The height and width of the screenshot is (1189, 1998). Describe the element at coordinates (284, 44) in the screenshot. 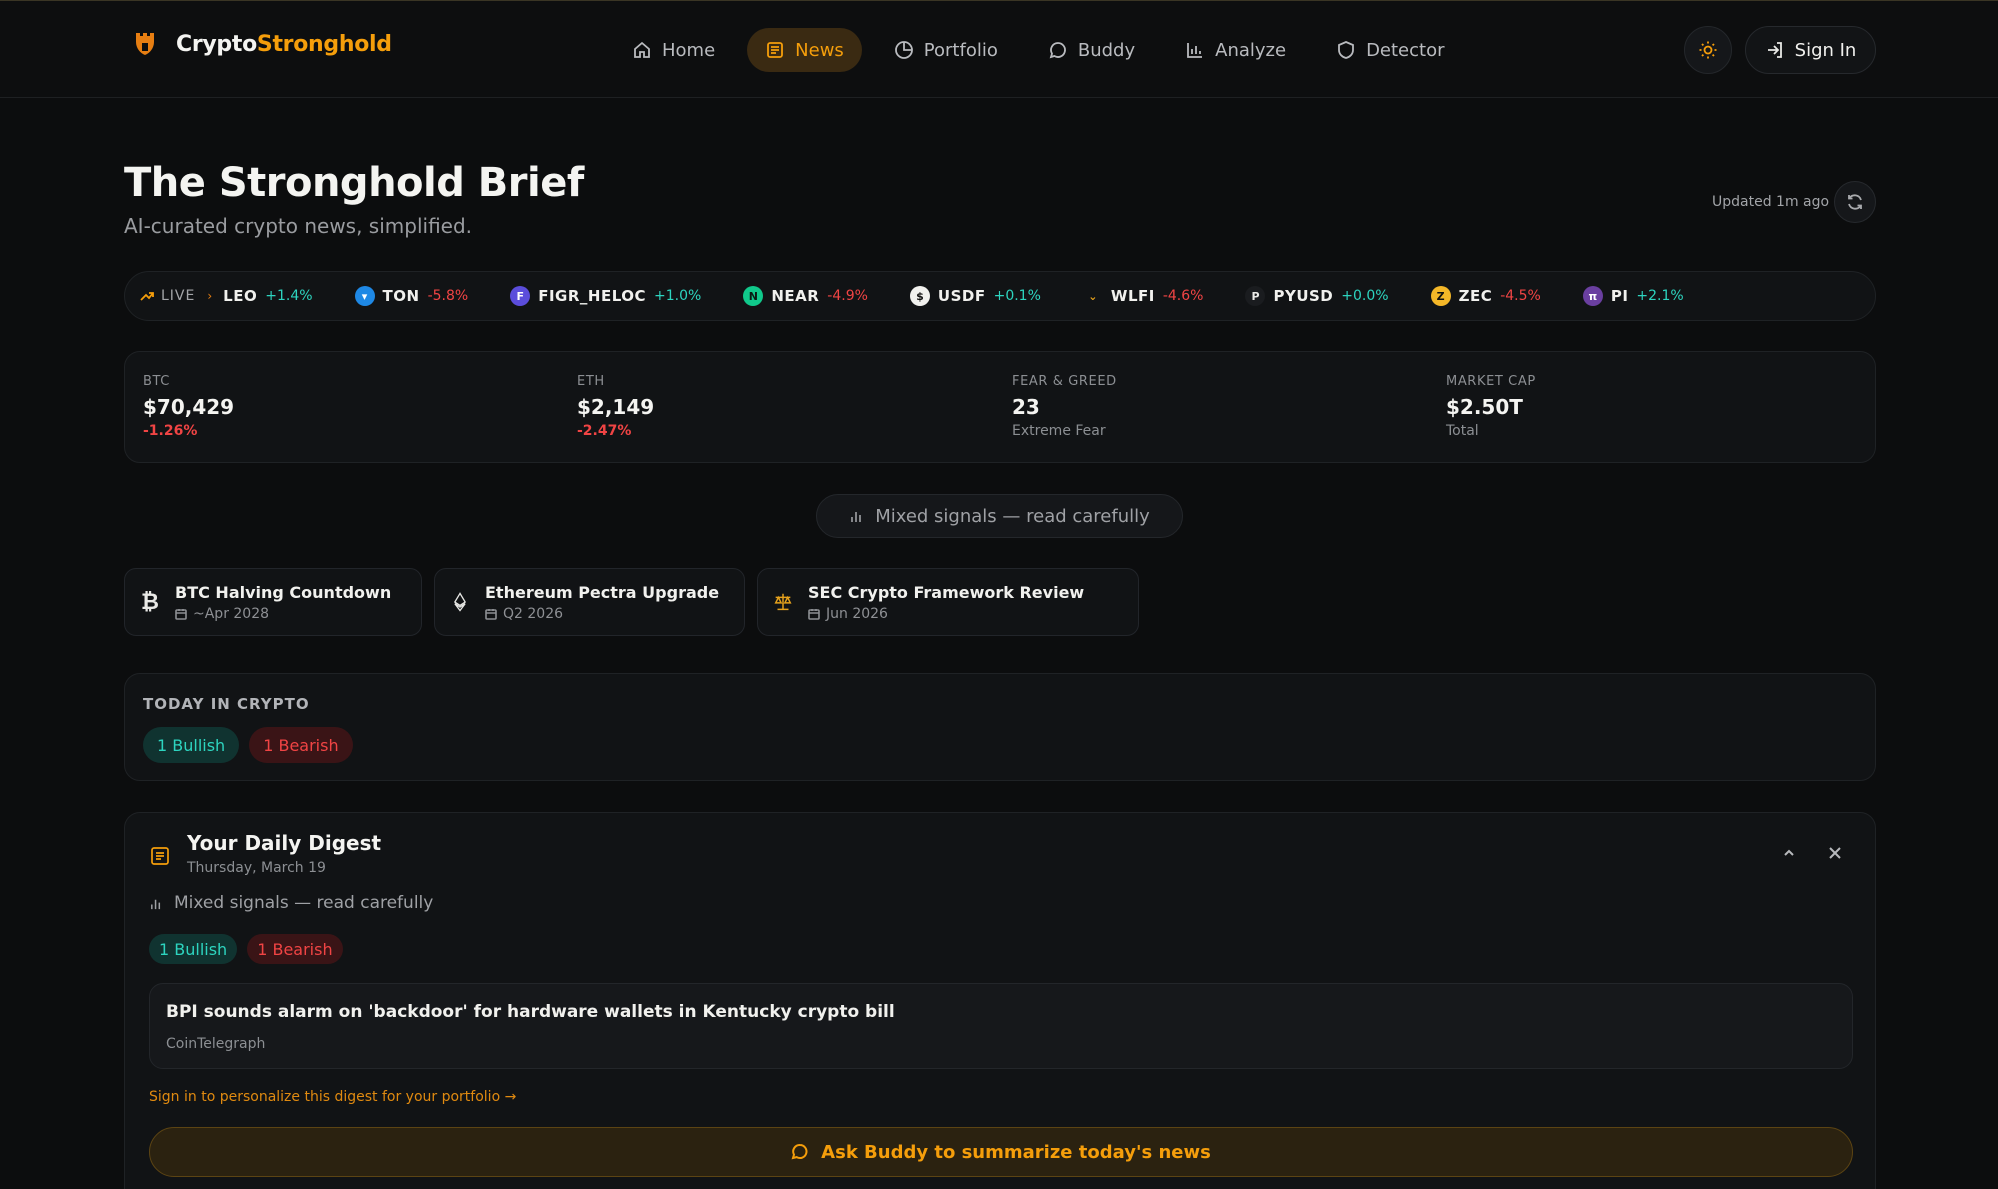

I see `brand-name: CryptoStronghold` at that location.